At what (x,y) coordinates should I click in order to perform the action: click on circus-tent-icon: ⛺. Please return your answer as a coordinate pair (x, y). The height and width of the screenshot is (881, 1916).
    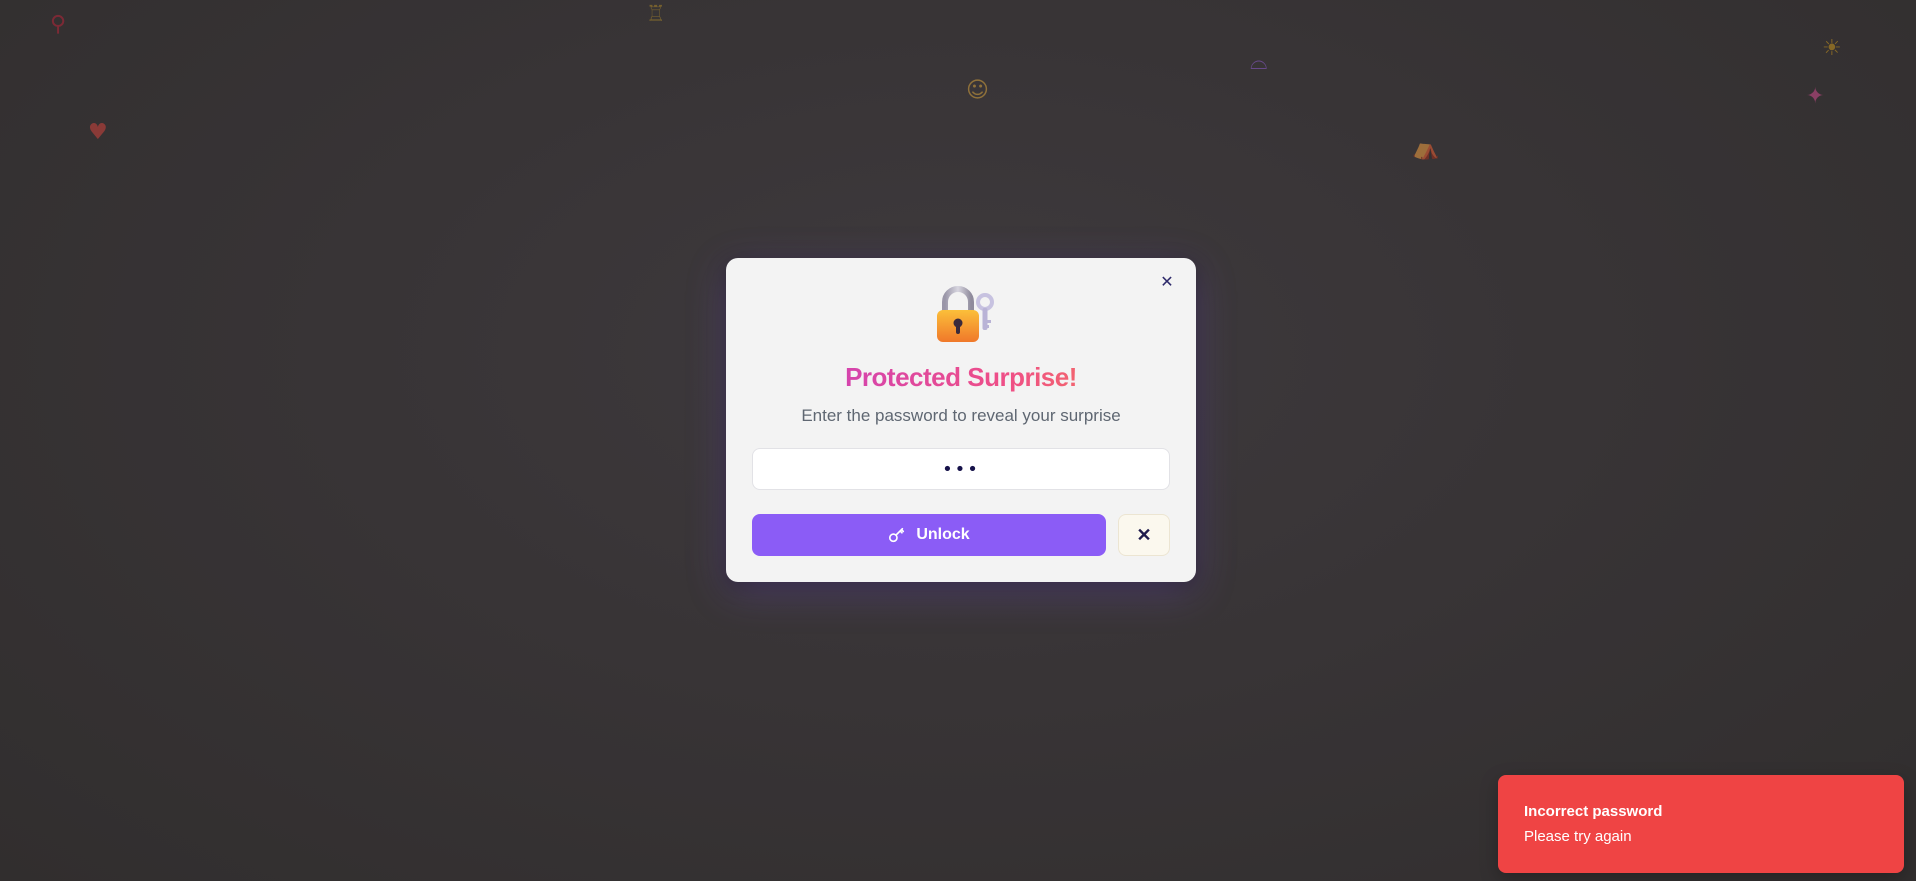
    Looking at the image, I should click on (1426, 148).